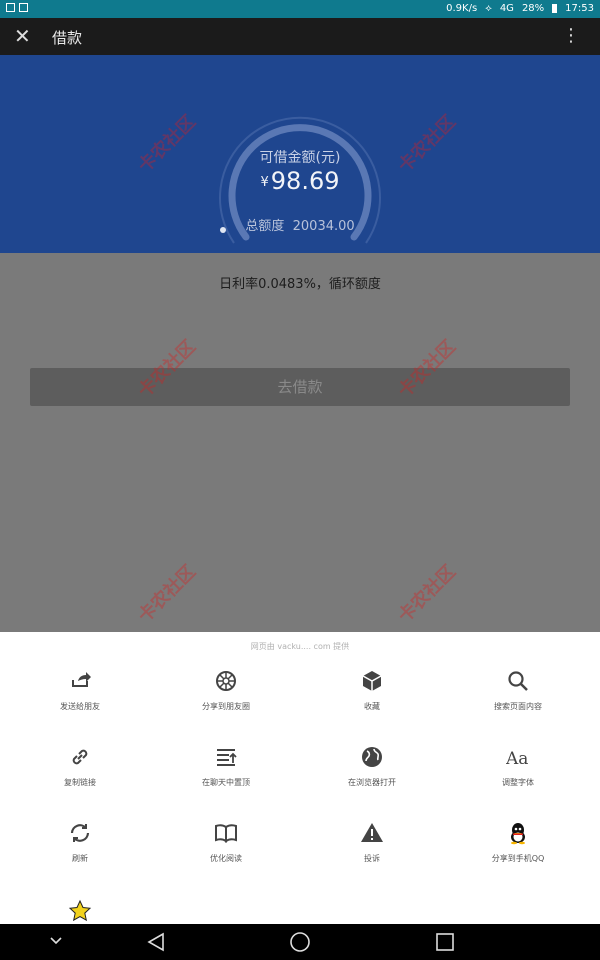 The width and height of the screenshot is (600, 960). I want to click on warning-icon, so click(372, 832).